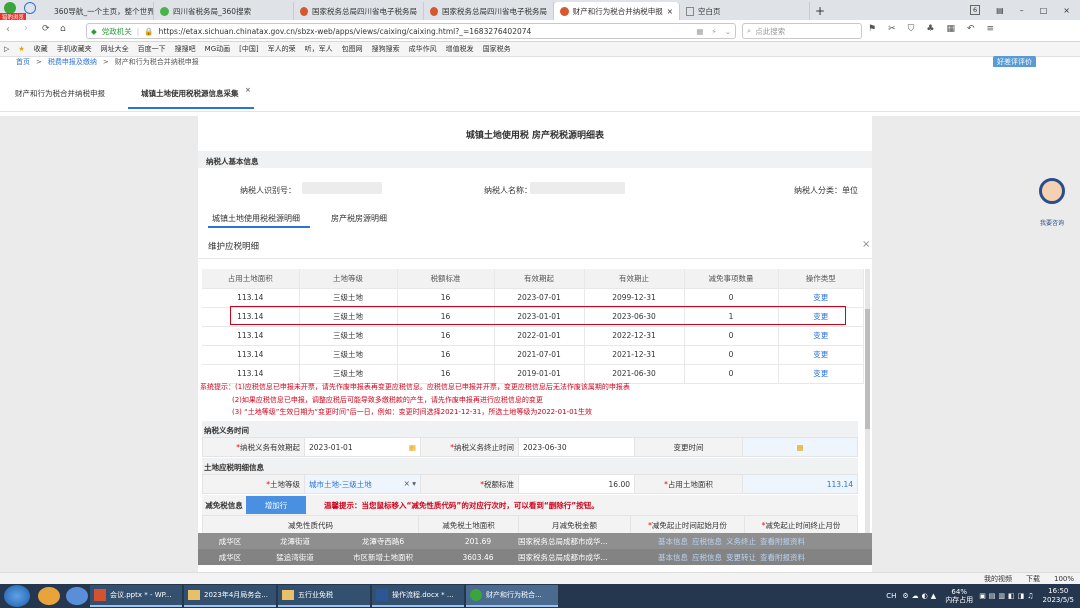 This screenshot has height=608, width=1080. Describe the element at coordinates (920, 596) in the screenshot. I see `tray-icons: ⚙☁◐▲` at that location.